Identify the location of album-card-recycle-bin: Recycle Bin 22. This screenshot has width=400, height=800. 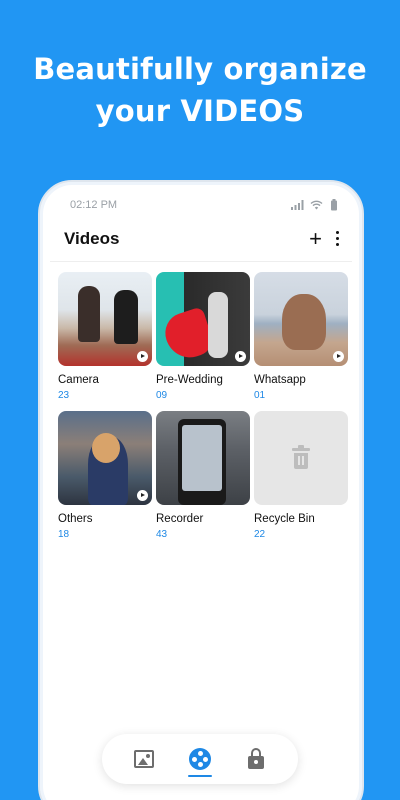
(301, 475).